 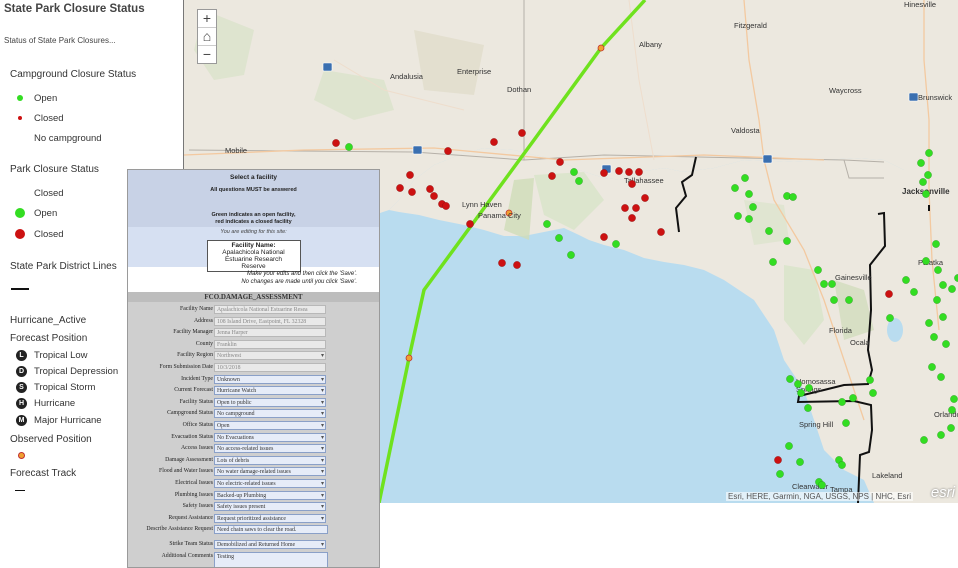 What do you see at coordinates (270, 344) in the screenshot?
I see `field-input: Franklin` at bounding box center [270, 344].